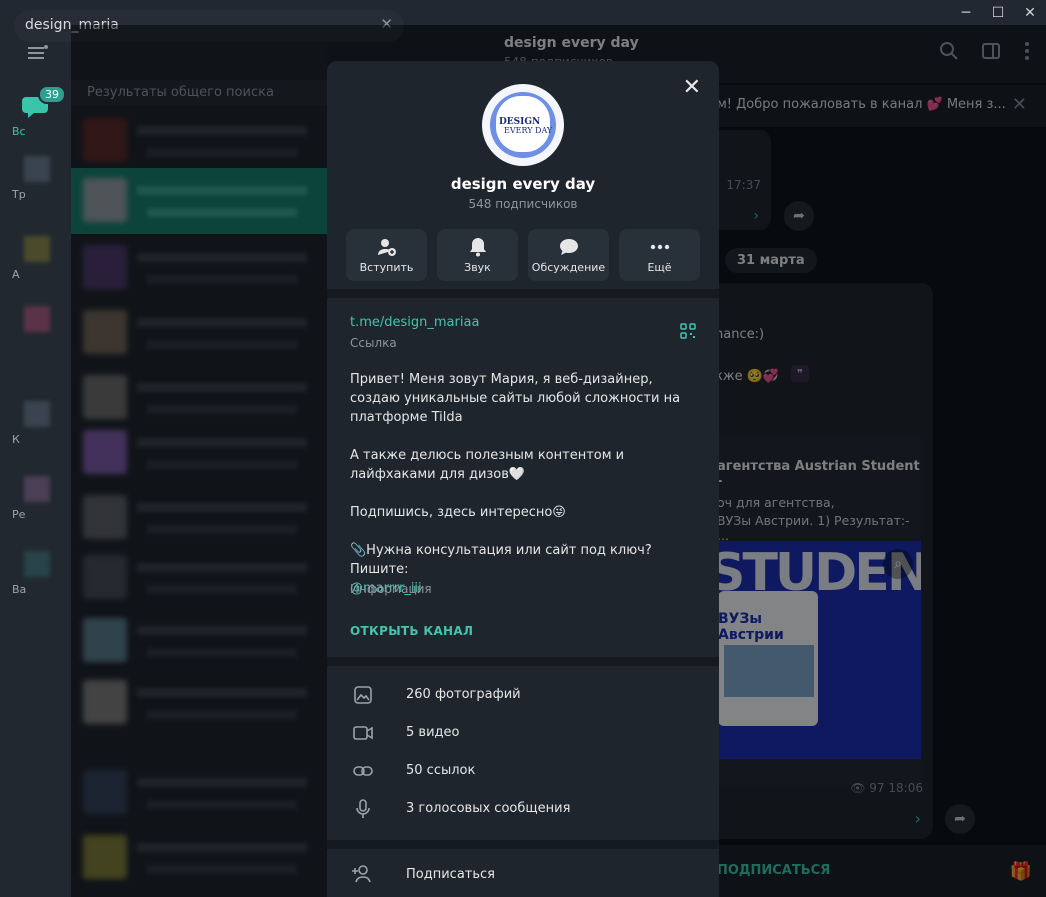 This screenshot has width=1046, height=897. What do you see at coordinates (478, 247) in the screenshot?
I see `bell-icon` at bounding box center [478, 247].